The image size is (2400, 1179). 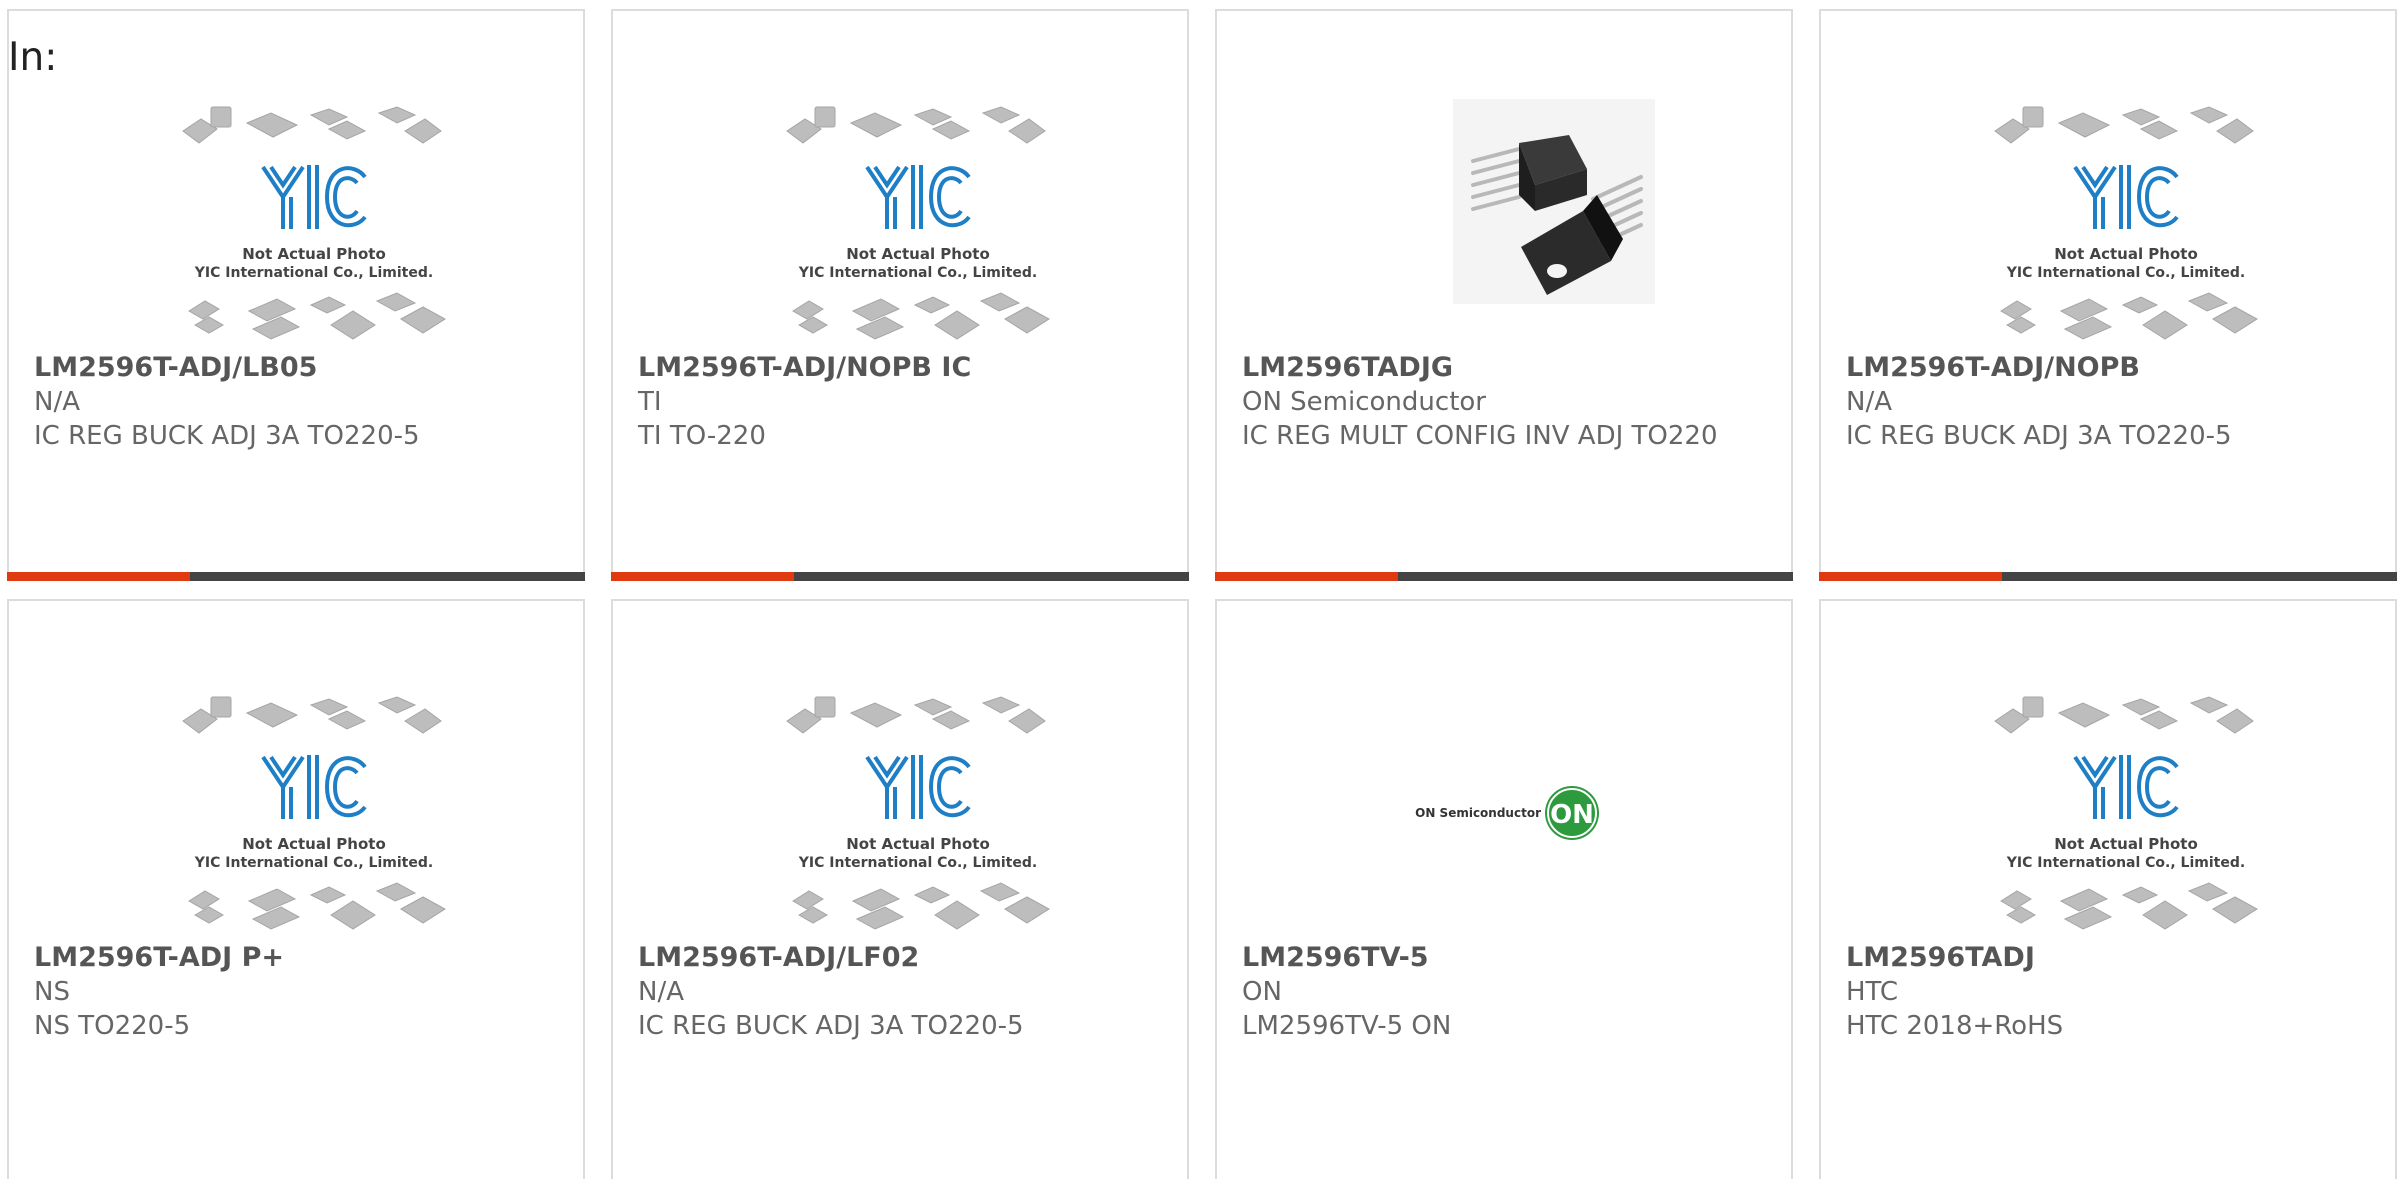 I want to click on manufacturer: ON Semiconductor, so click(x=1364, y=402).